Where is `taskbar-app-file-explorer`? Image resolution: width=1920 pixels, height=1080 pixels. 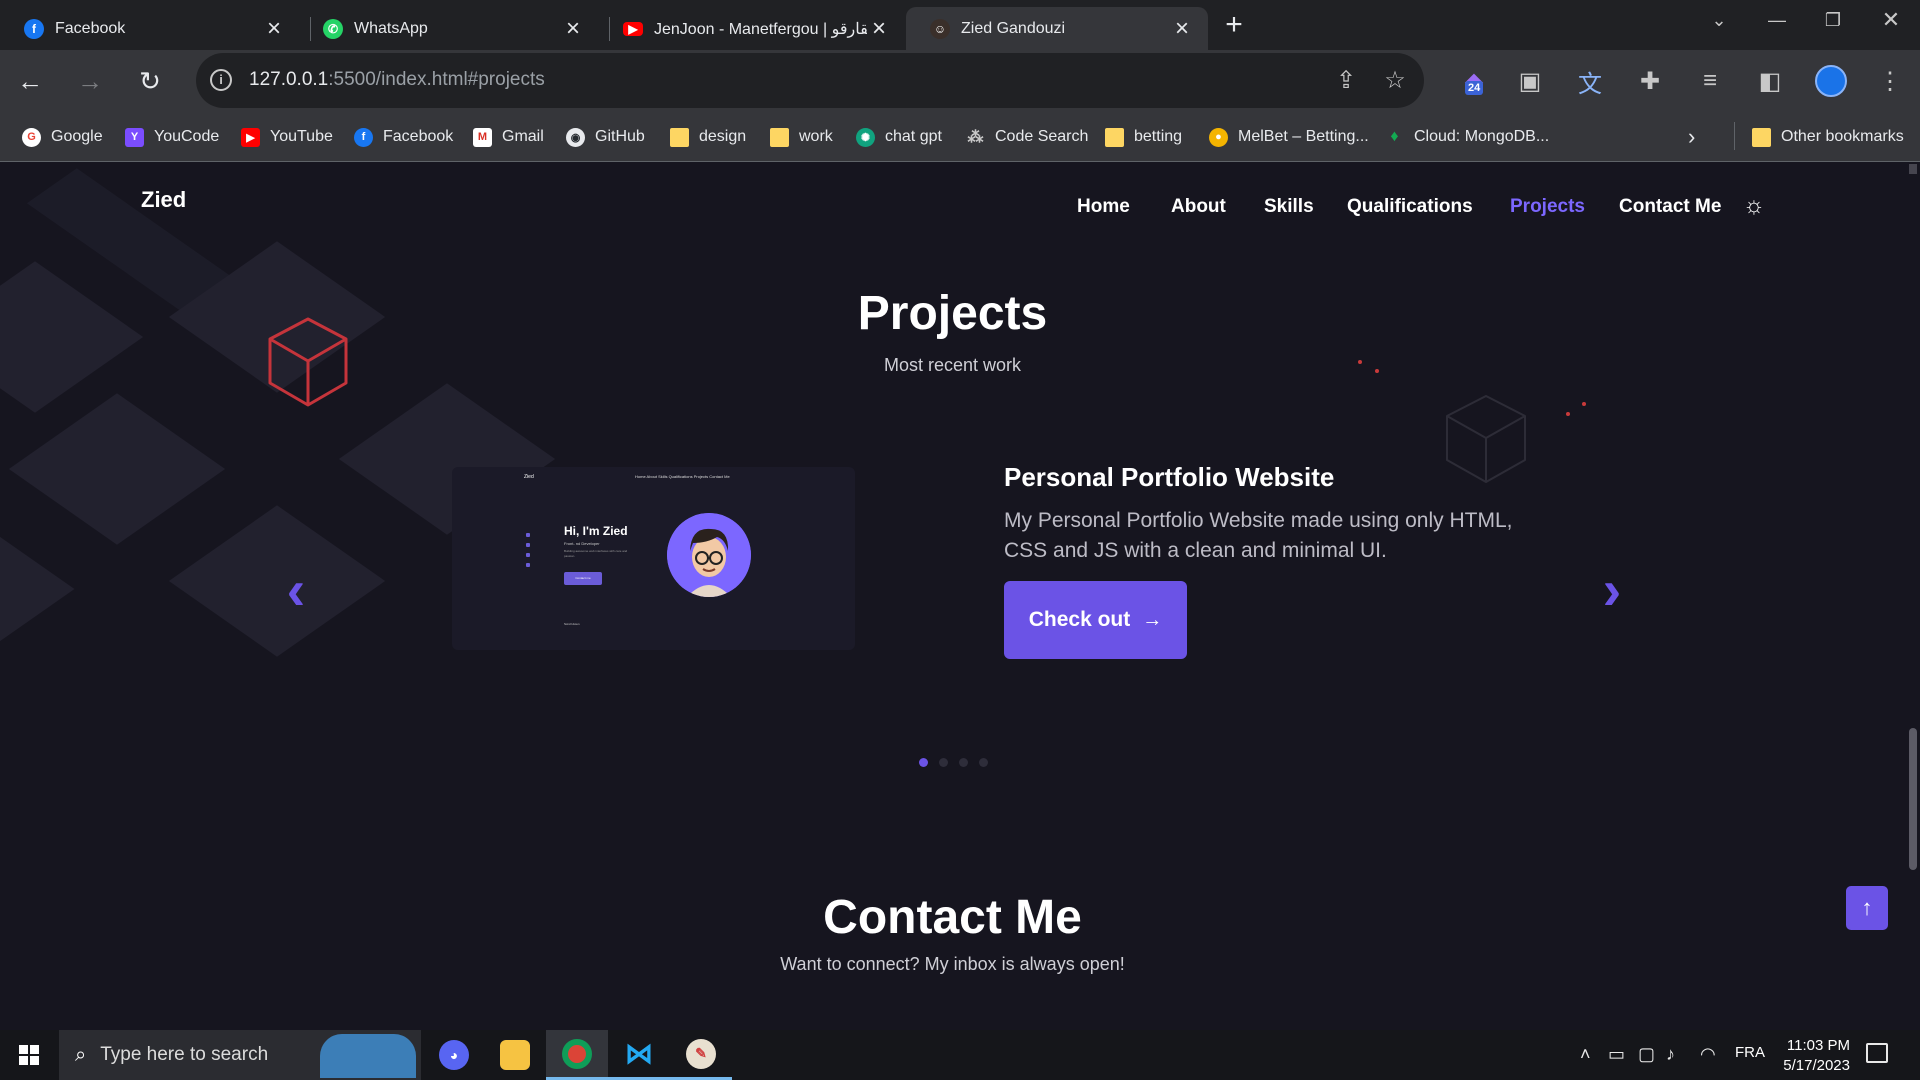 taskbar-app-file-explorer is located at coordinates (515, 1055).